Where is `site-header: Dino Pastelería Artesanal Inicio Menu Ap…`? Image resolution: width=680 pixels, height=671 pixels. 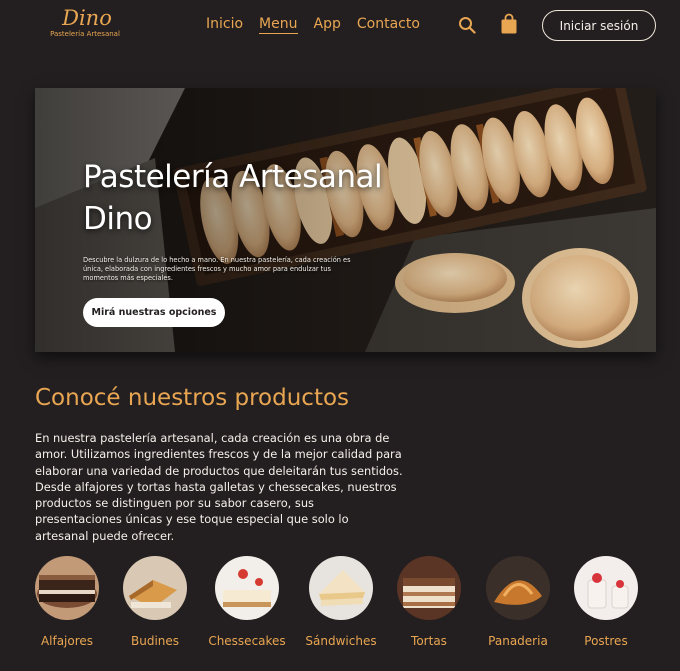
site-header: Dino Pastelería Artesanal Inicio Menu Ap… is located at coordinates (340, 26).